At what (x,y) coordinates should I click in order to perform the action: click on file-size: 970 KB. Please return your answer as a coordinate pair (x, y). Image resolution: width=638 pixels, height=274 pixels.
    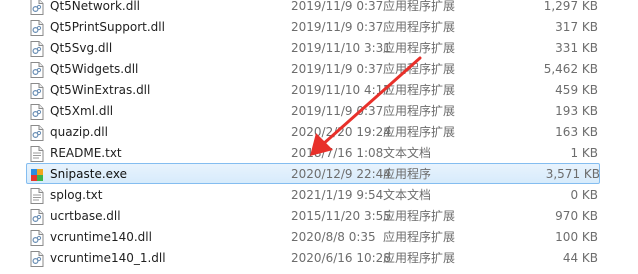
    Looking at the image, I should click on (576, 216).